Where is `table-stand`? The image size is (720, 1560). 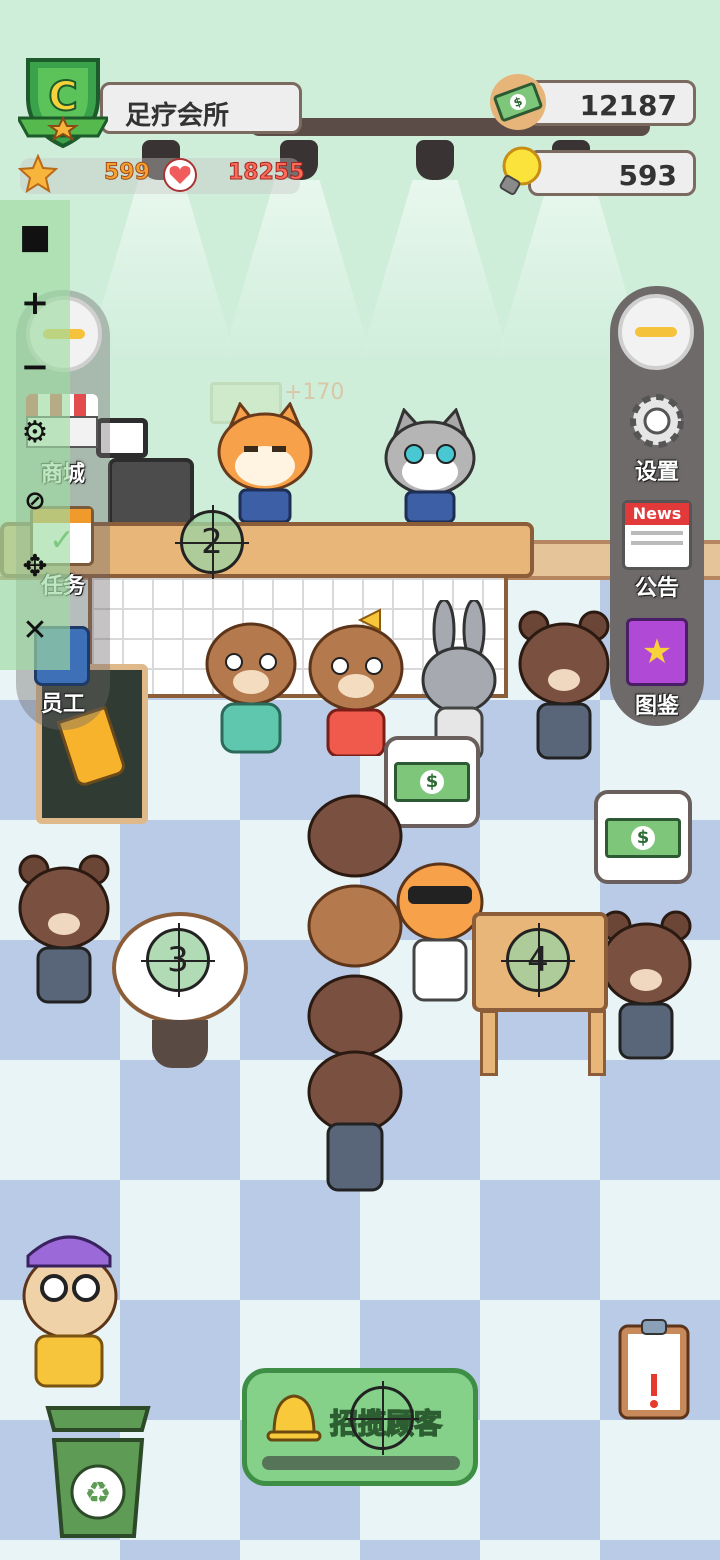 table-stand is located at coordinates (180, 1044).